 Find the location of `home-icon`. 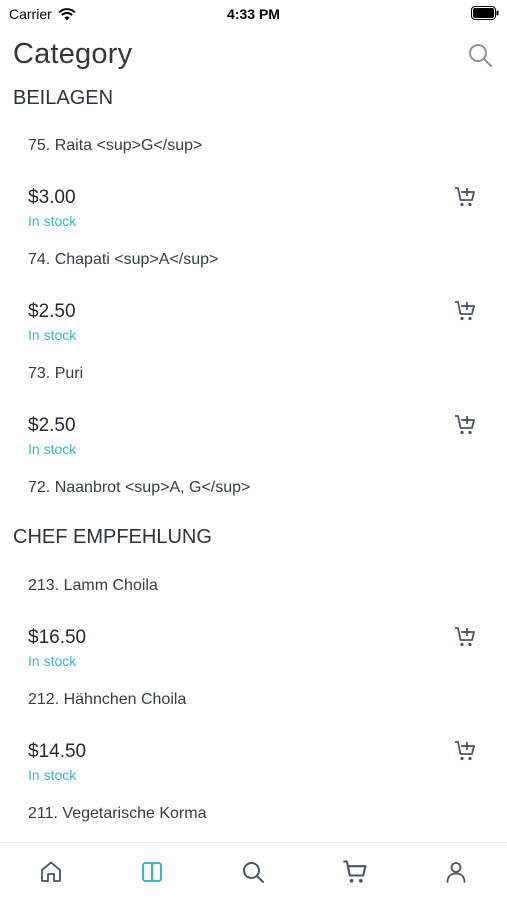

home-icon is located at coordinates (50, 871).